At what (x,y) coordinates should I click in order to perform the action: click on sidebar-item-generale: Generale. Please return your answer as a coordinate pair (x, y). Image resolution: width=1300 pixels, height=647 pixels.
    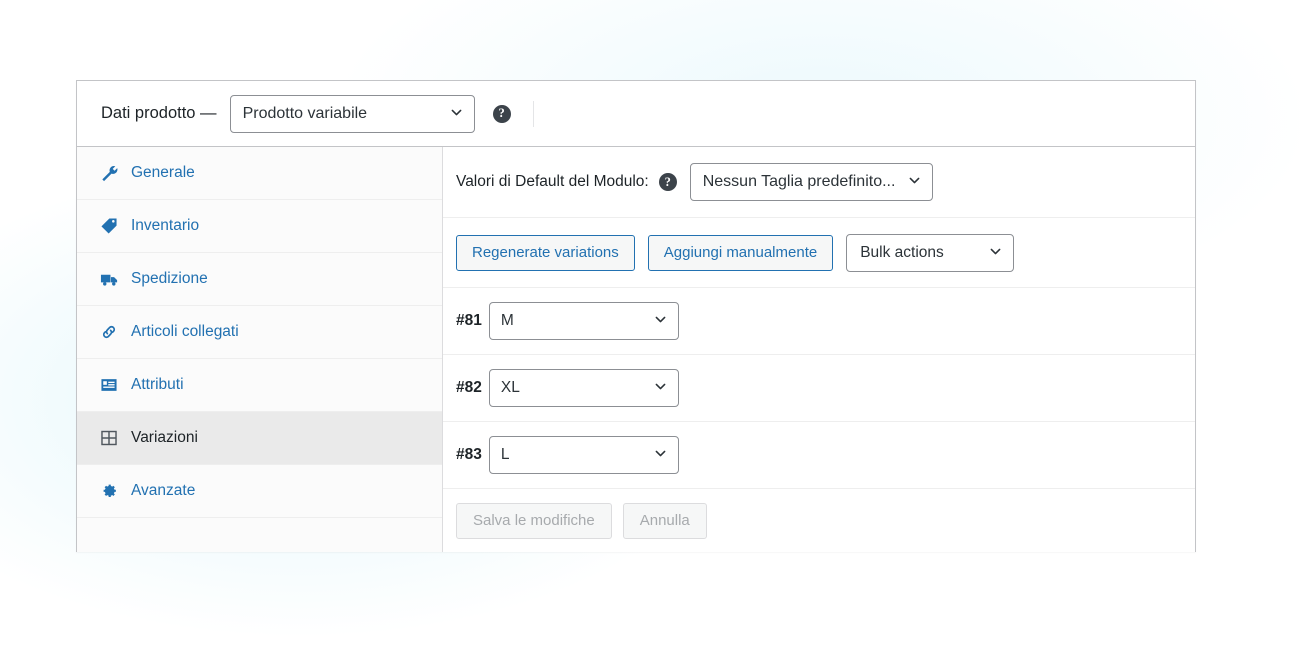
    Looking at the image, I should click on (259, 173).